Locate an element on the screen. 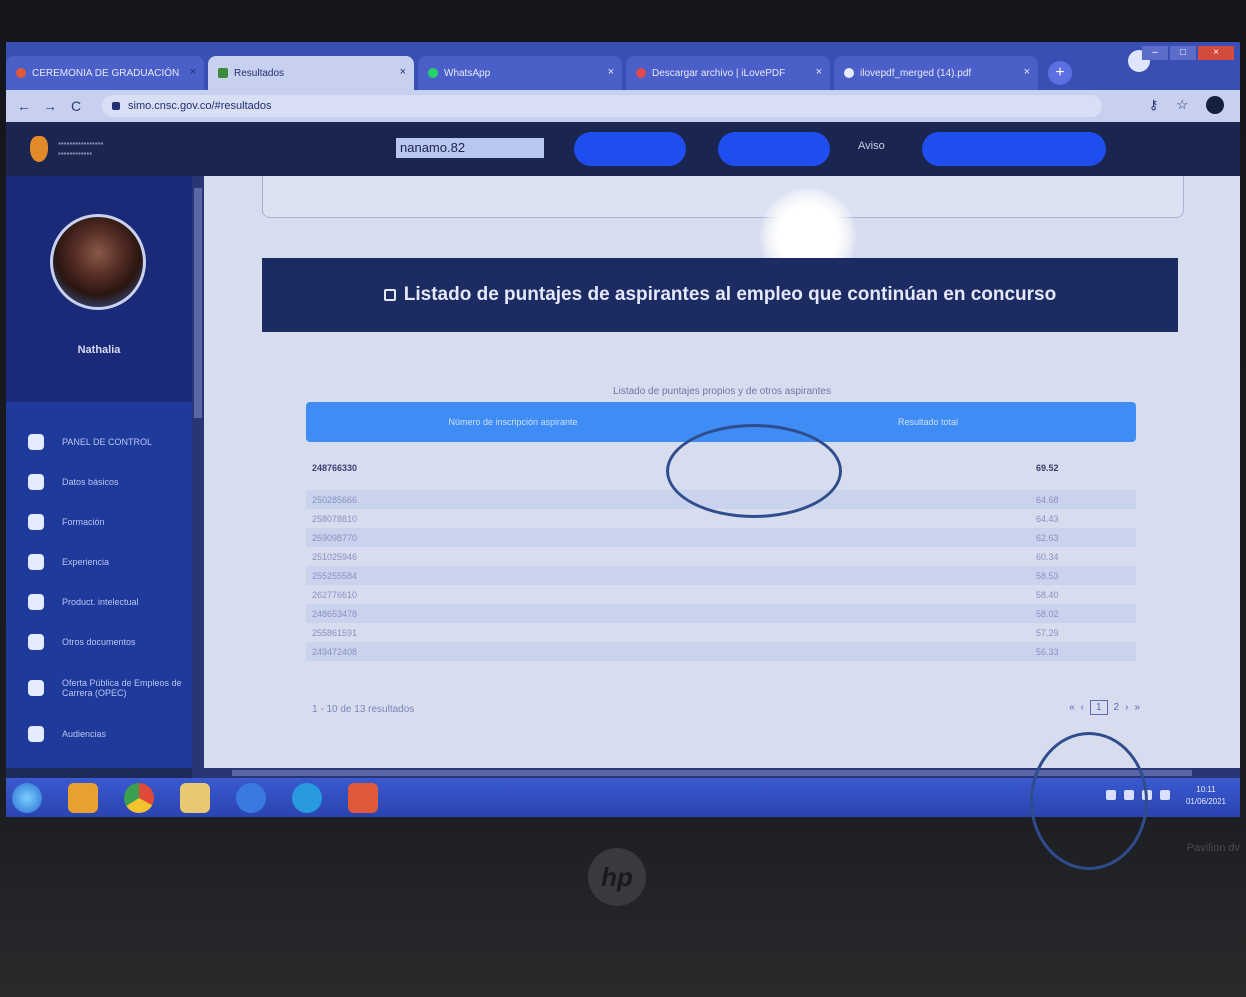 The image size is (1246, 997). cnsc-logo: ▪▪▪▪▪▪▪▪▪▪▪▪▪▪▪▪ ▪▪▪▪▪▪▪▪▪▪▪▪ is located at coordinates (119, 149).